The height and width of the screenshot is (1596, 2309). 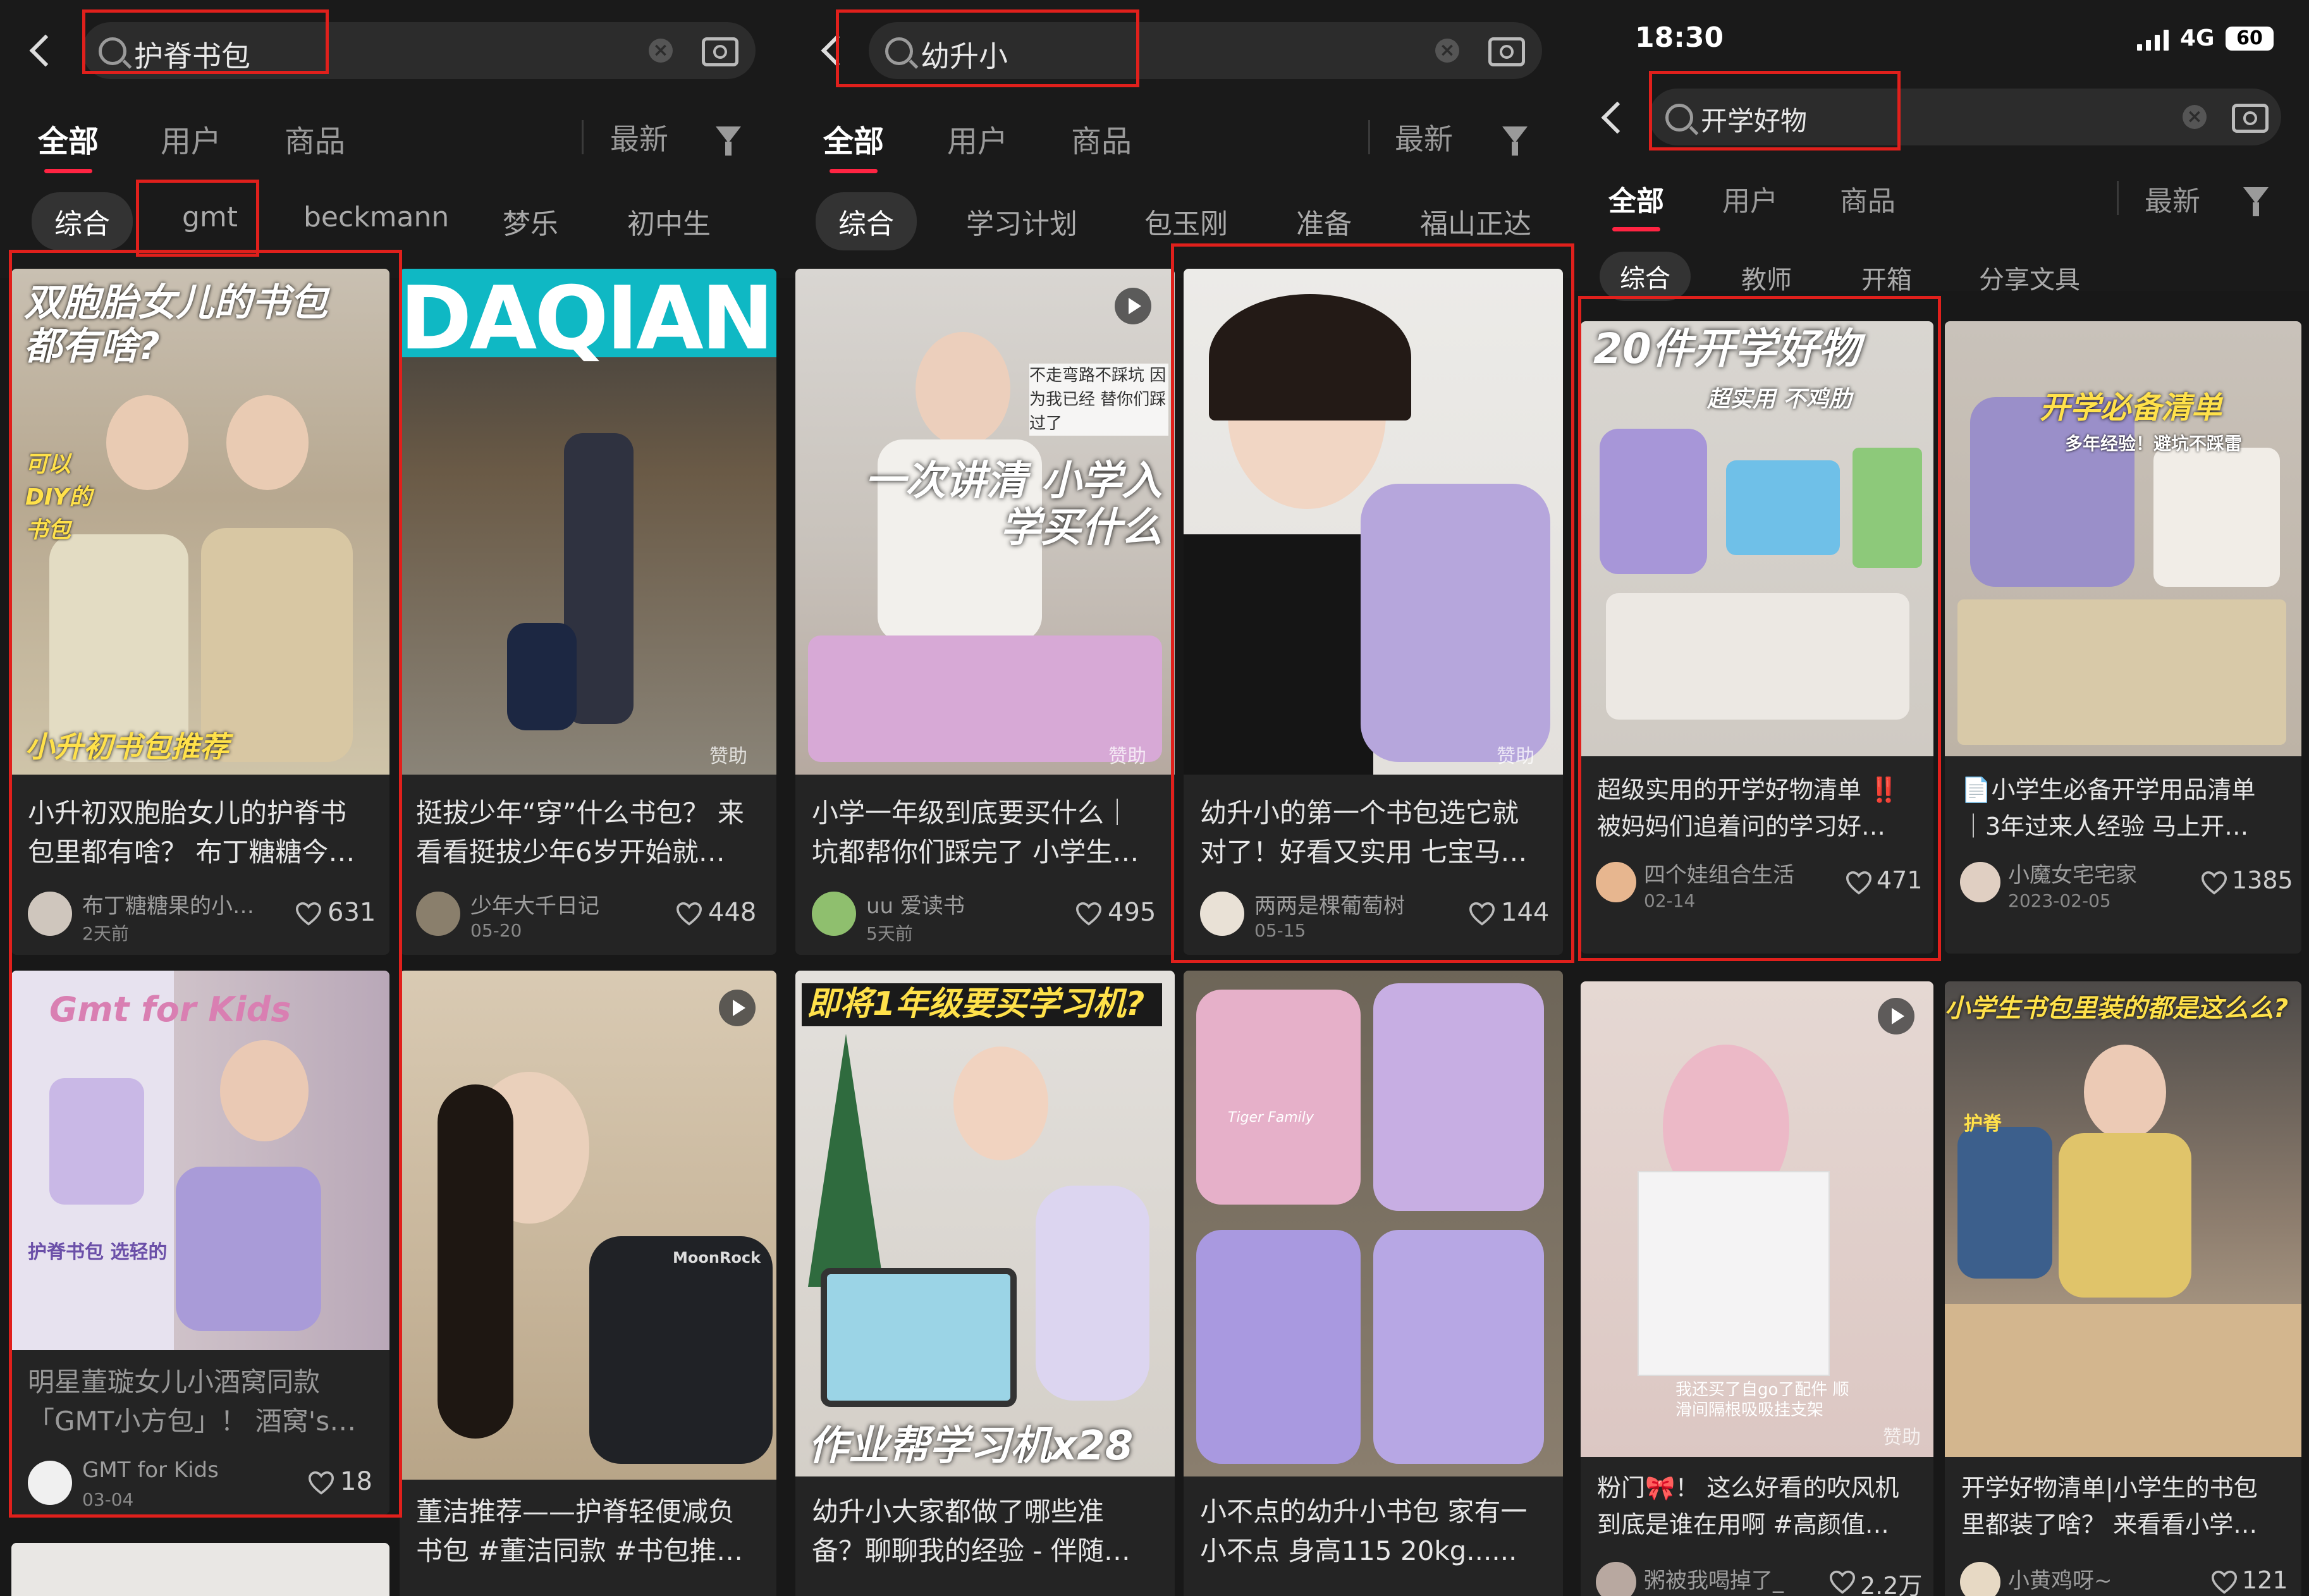 What do you see at coordinates (1186, 221) in the screenshot?
I see `chip-baoyugang: 包玉刚` at bounding box center [1186, 221].